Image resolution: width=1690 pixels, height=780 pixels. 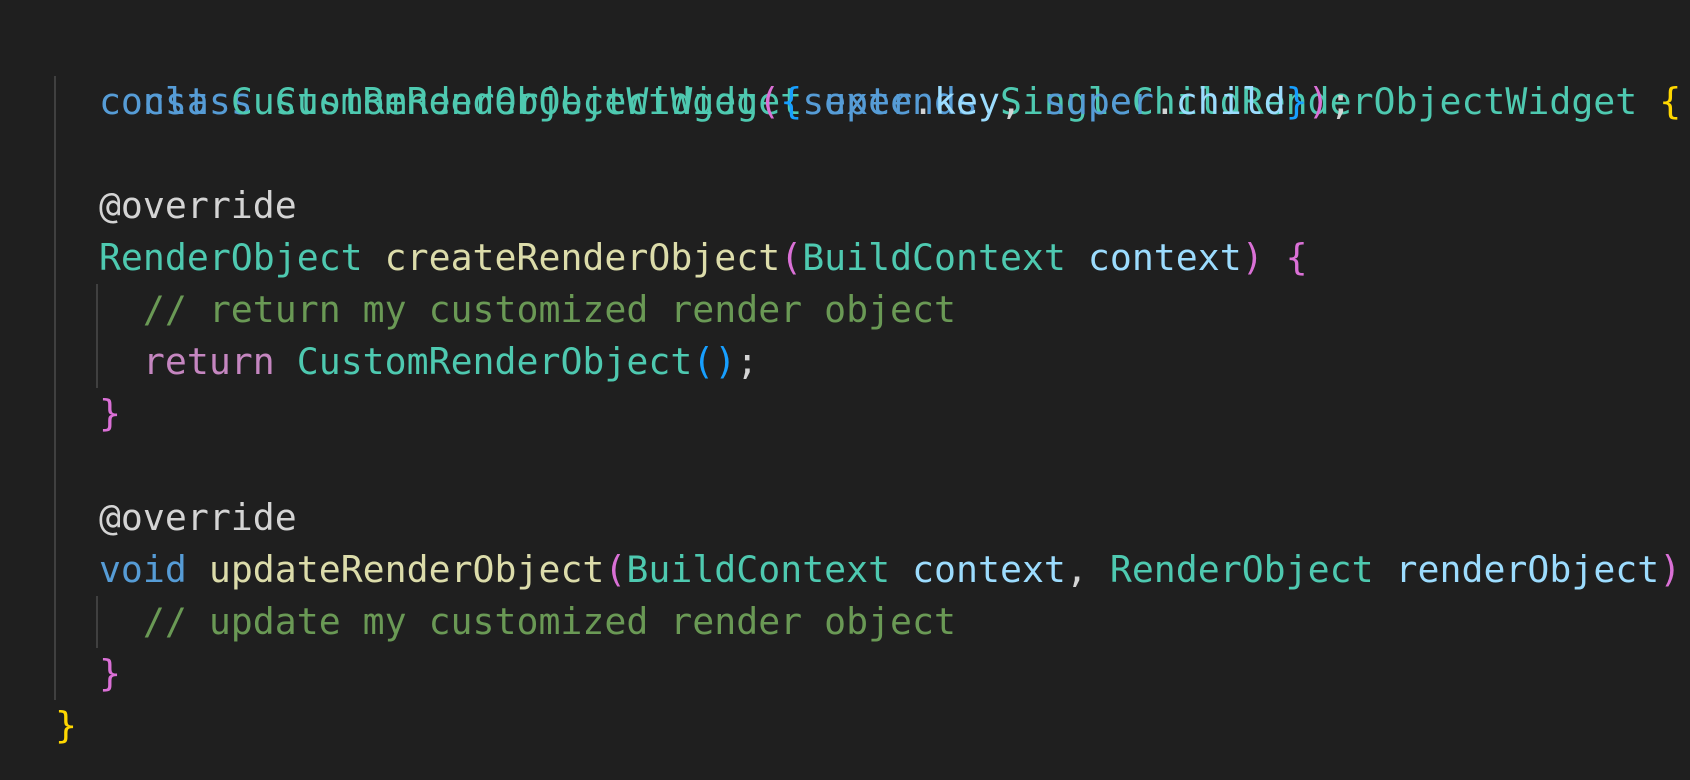 I want to click on ctor-brace-open: {, so click(x=791, y=101).